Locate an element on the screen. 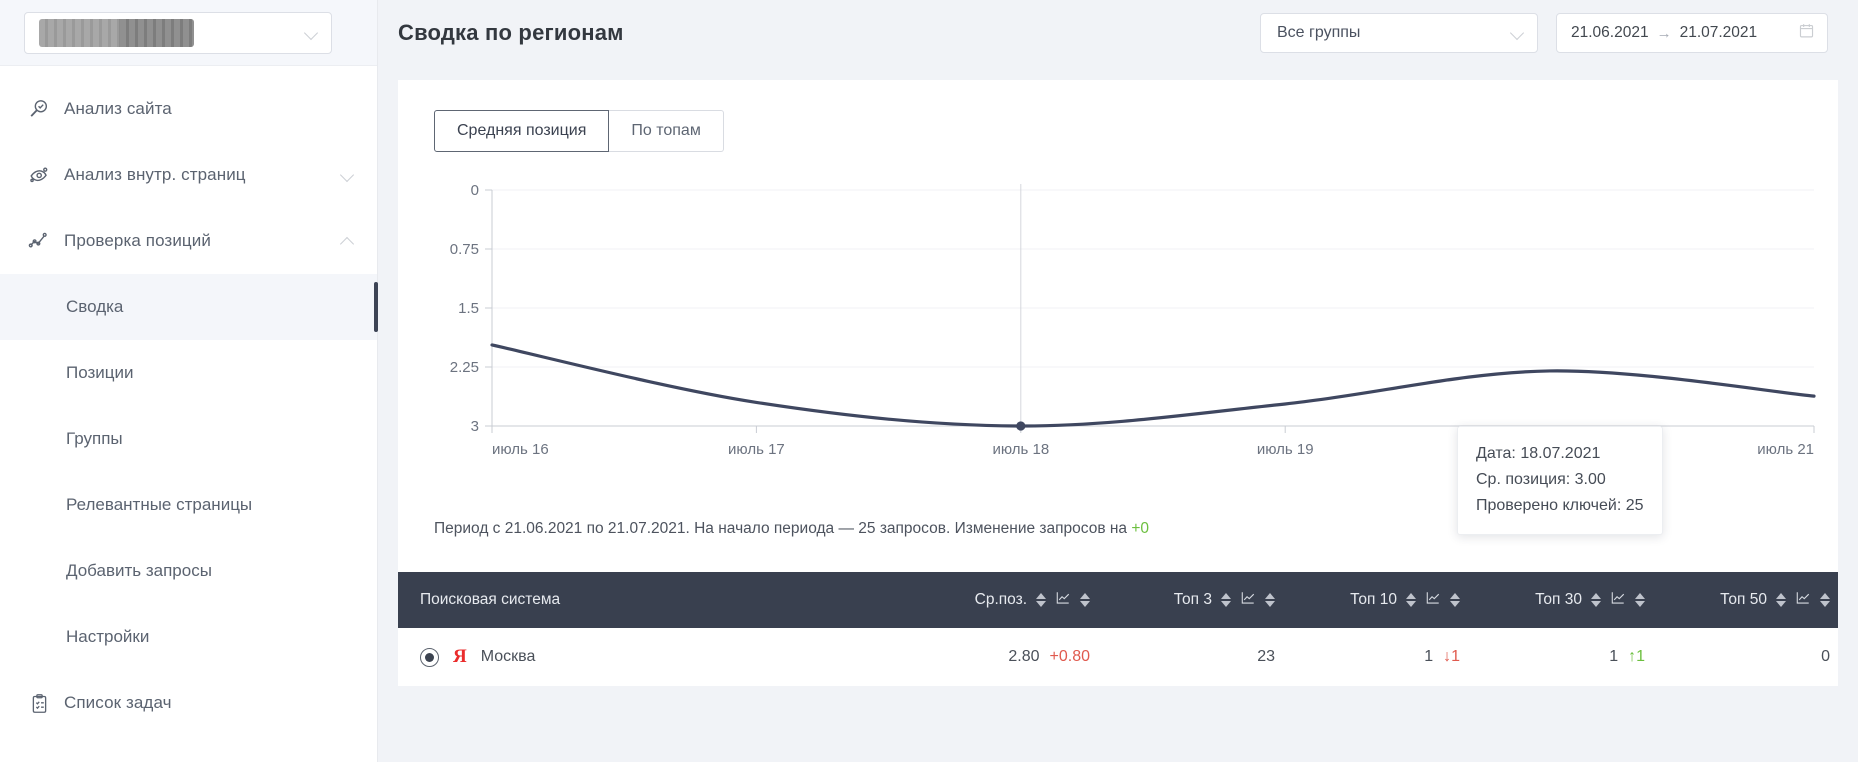 This screenshot has height=762, width=1858. column-header-top30: Топ 30 is located at coordinates (1552, 600).